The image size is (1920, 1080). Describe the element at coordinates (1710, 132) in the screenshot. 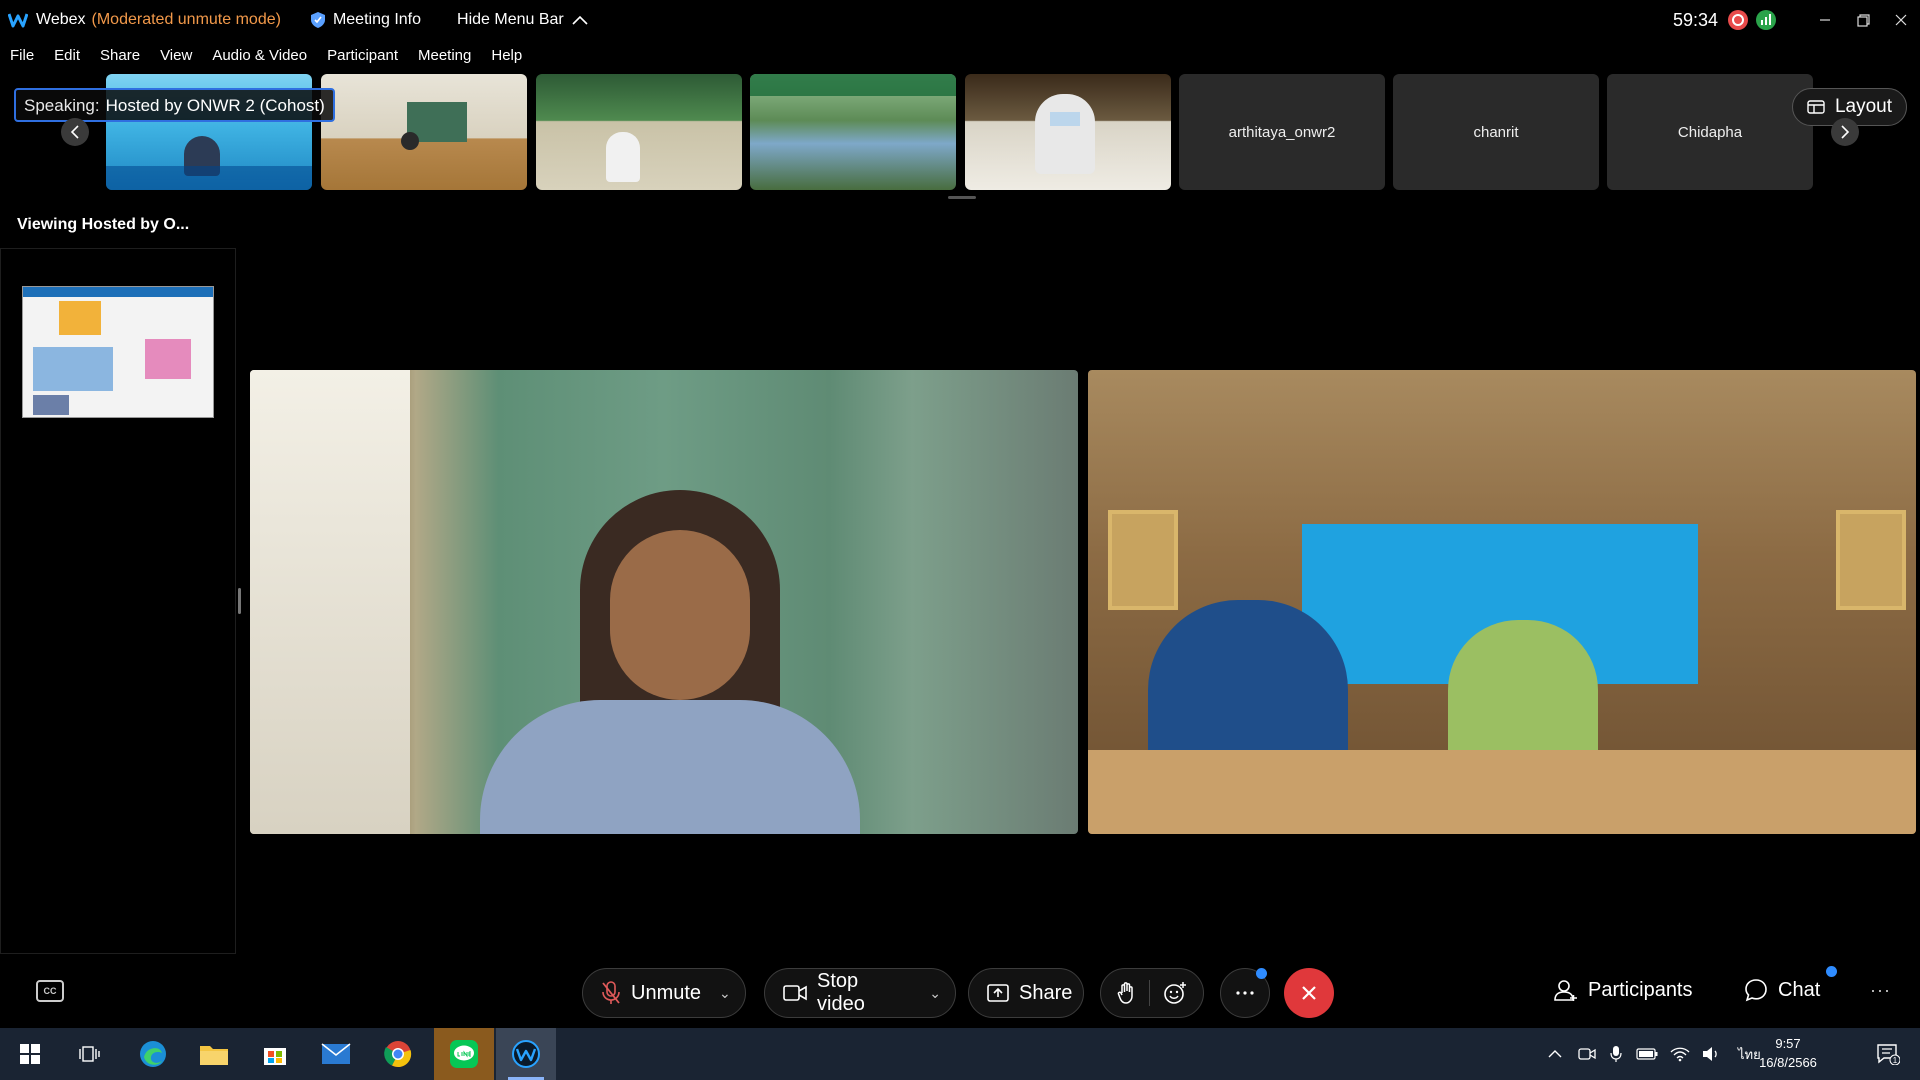

I see `participant-name-tile: Chidapha` at that location.